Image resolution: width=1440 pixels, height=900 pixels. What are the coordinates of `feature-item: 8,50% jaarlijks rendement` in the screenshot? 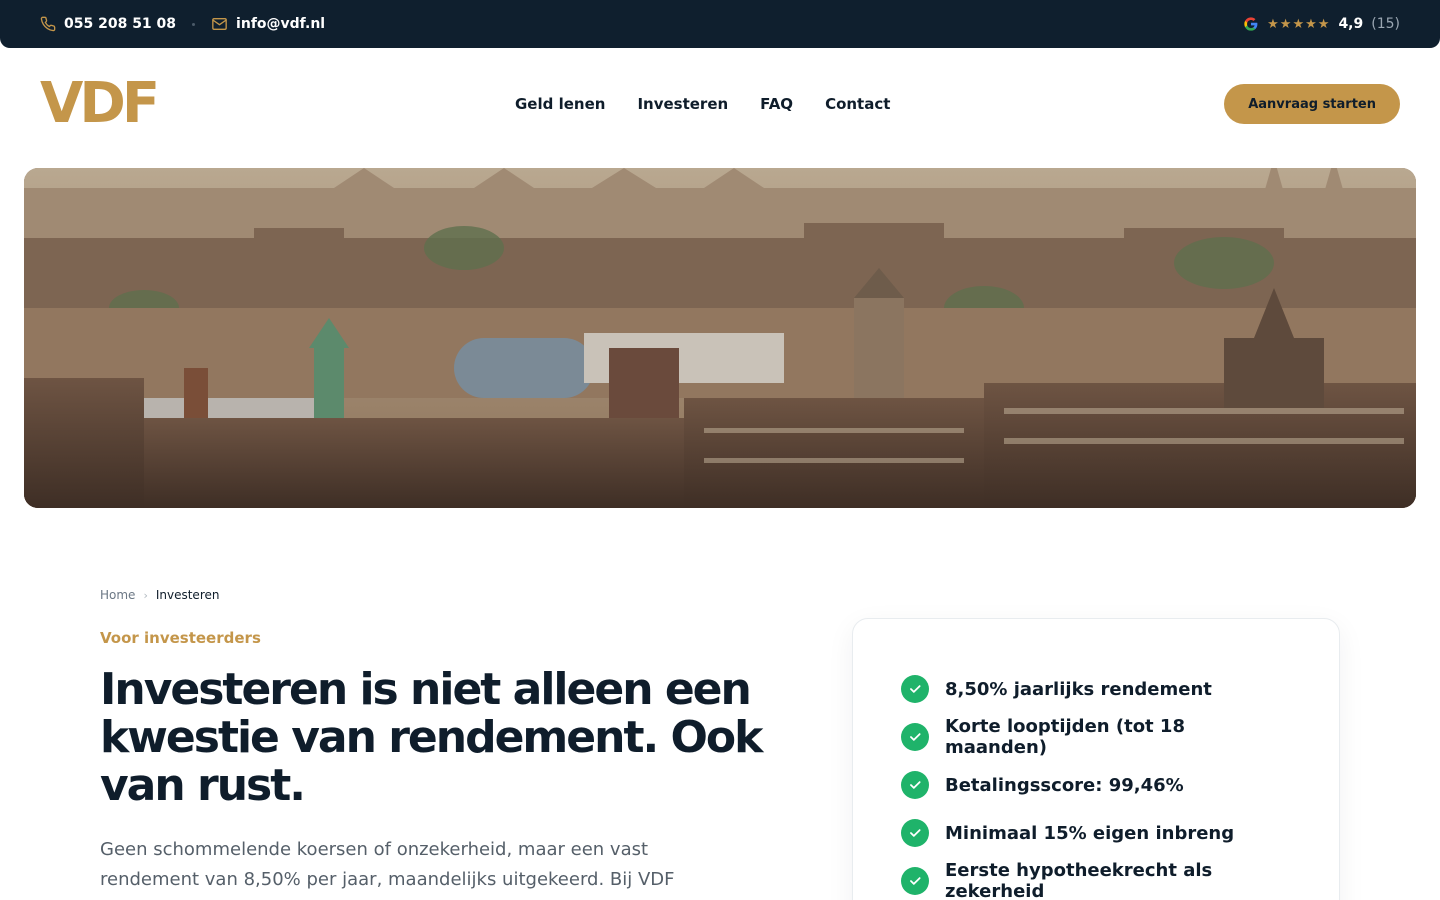 It's located at (1096, 689).